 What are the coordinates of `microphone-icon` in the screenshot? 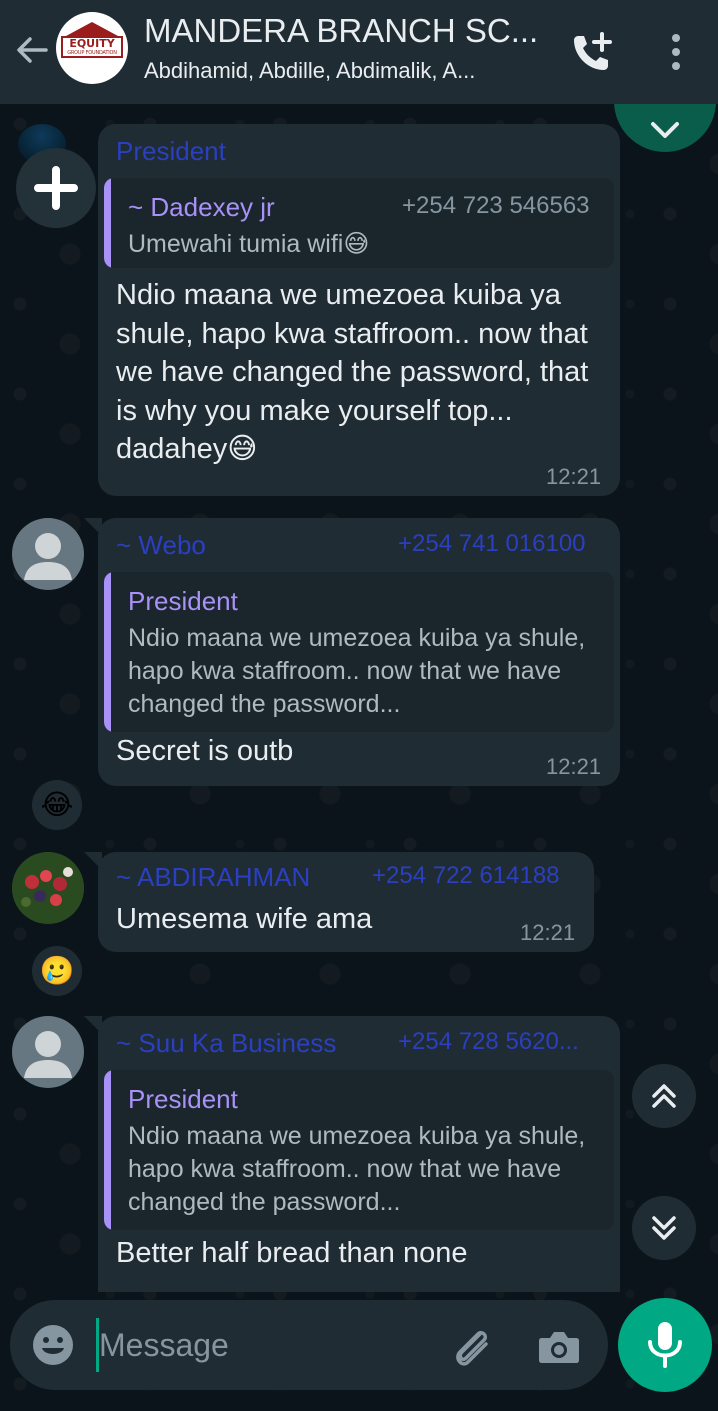 It's located at (665, 1345).